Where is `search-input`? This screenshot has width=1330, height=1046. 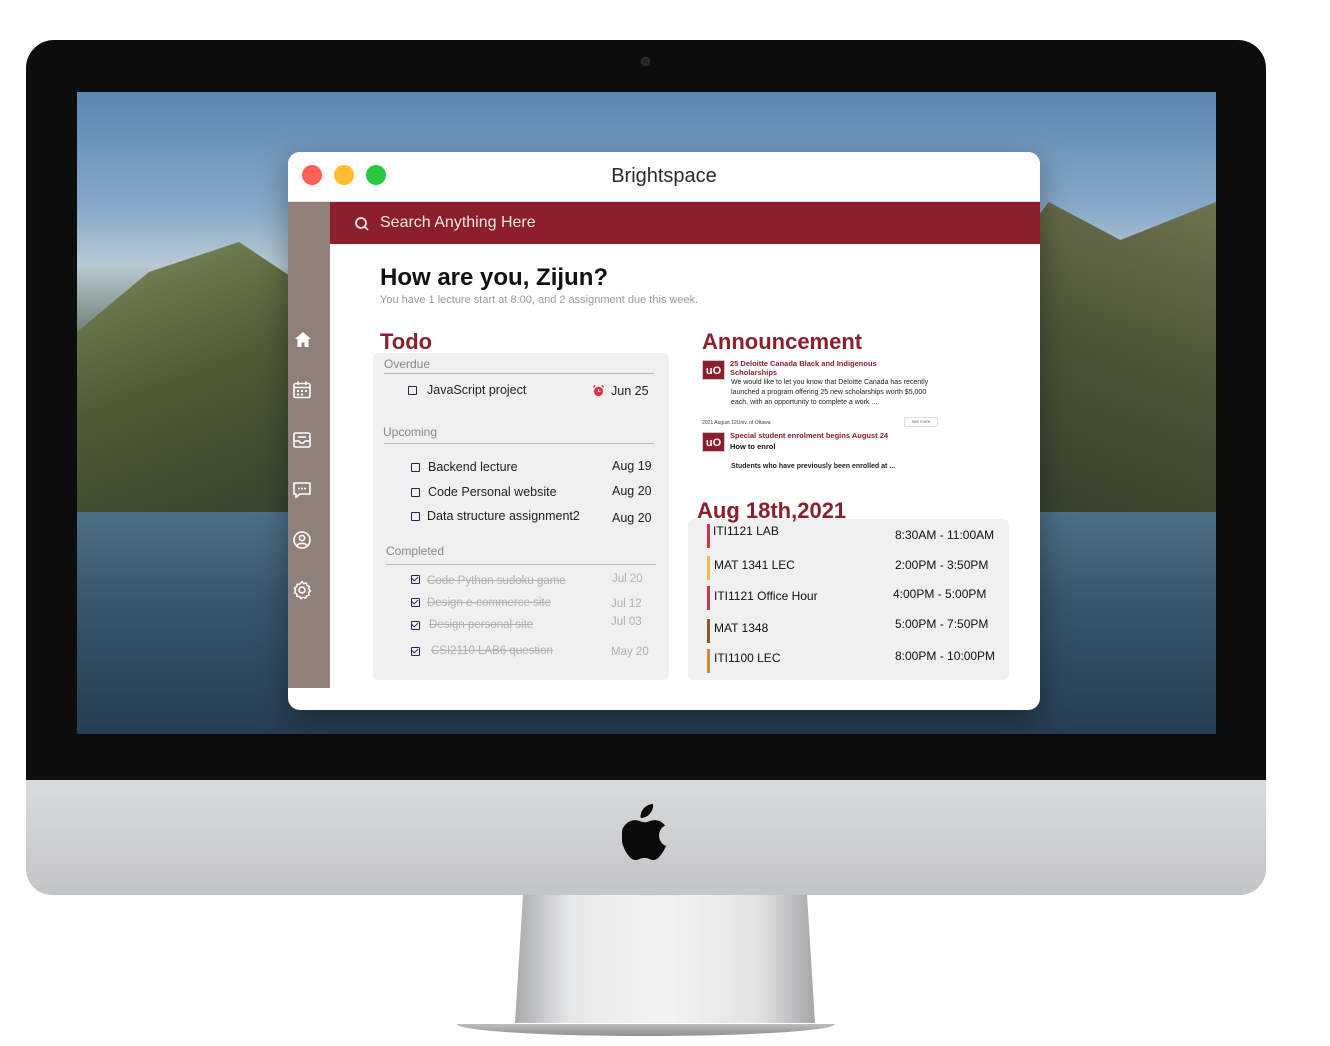 search-input is located at coordinates (580, 223).